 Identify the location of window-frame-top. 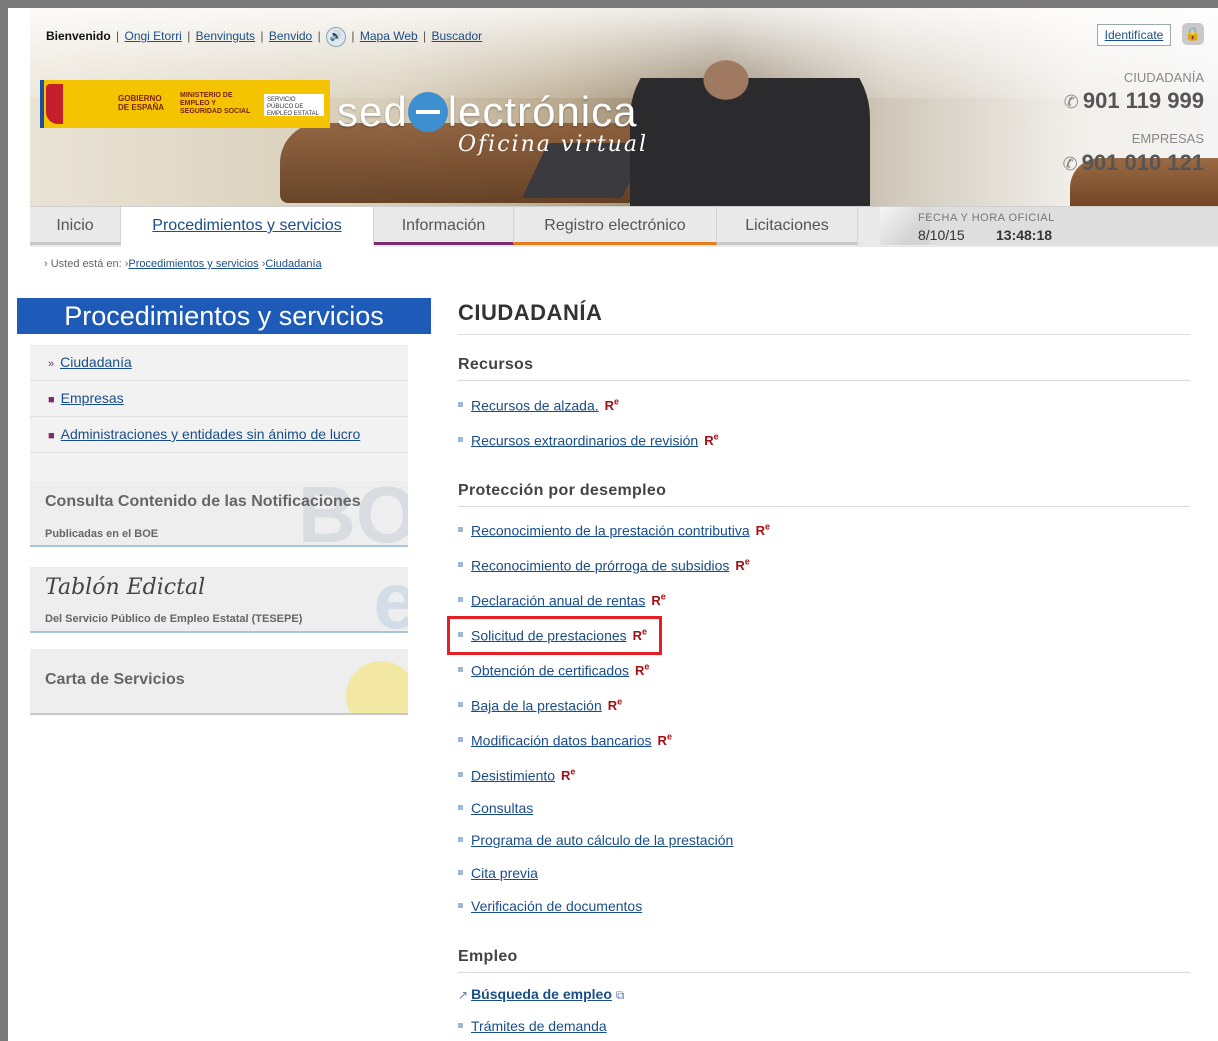
(609, 4).